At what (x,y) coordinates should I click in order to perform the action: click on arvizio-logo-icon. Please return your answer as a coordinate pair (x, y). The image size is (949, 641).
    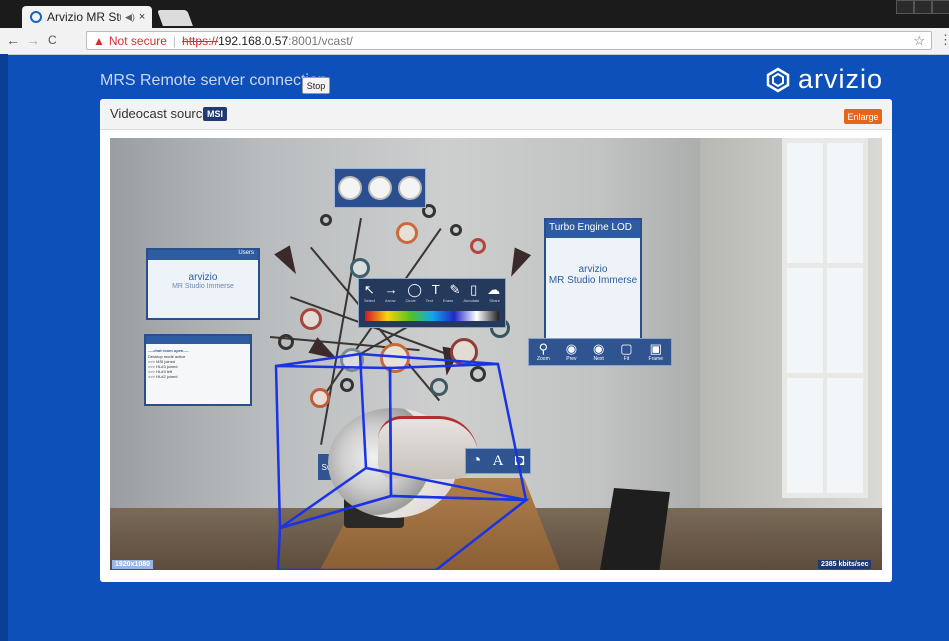
    Looking at the image, I should click on (778, 79).